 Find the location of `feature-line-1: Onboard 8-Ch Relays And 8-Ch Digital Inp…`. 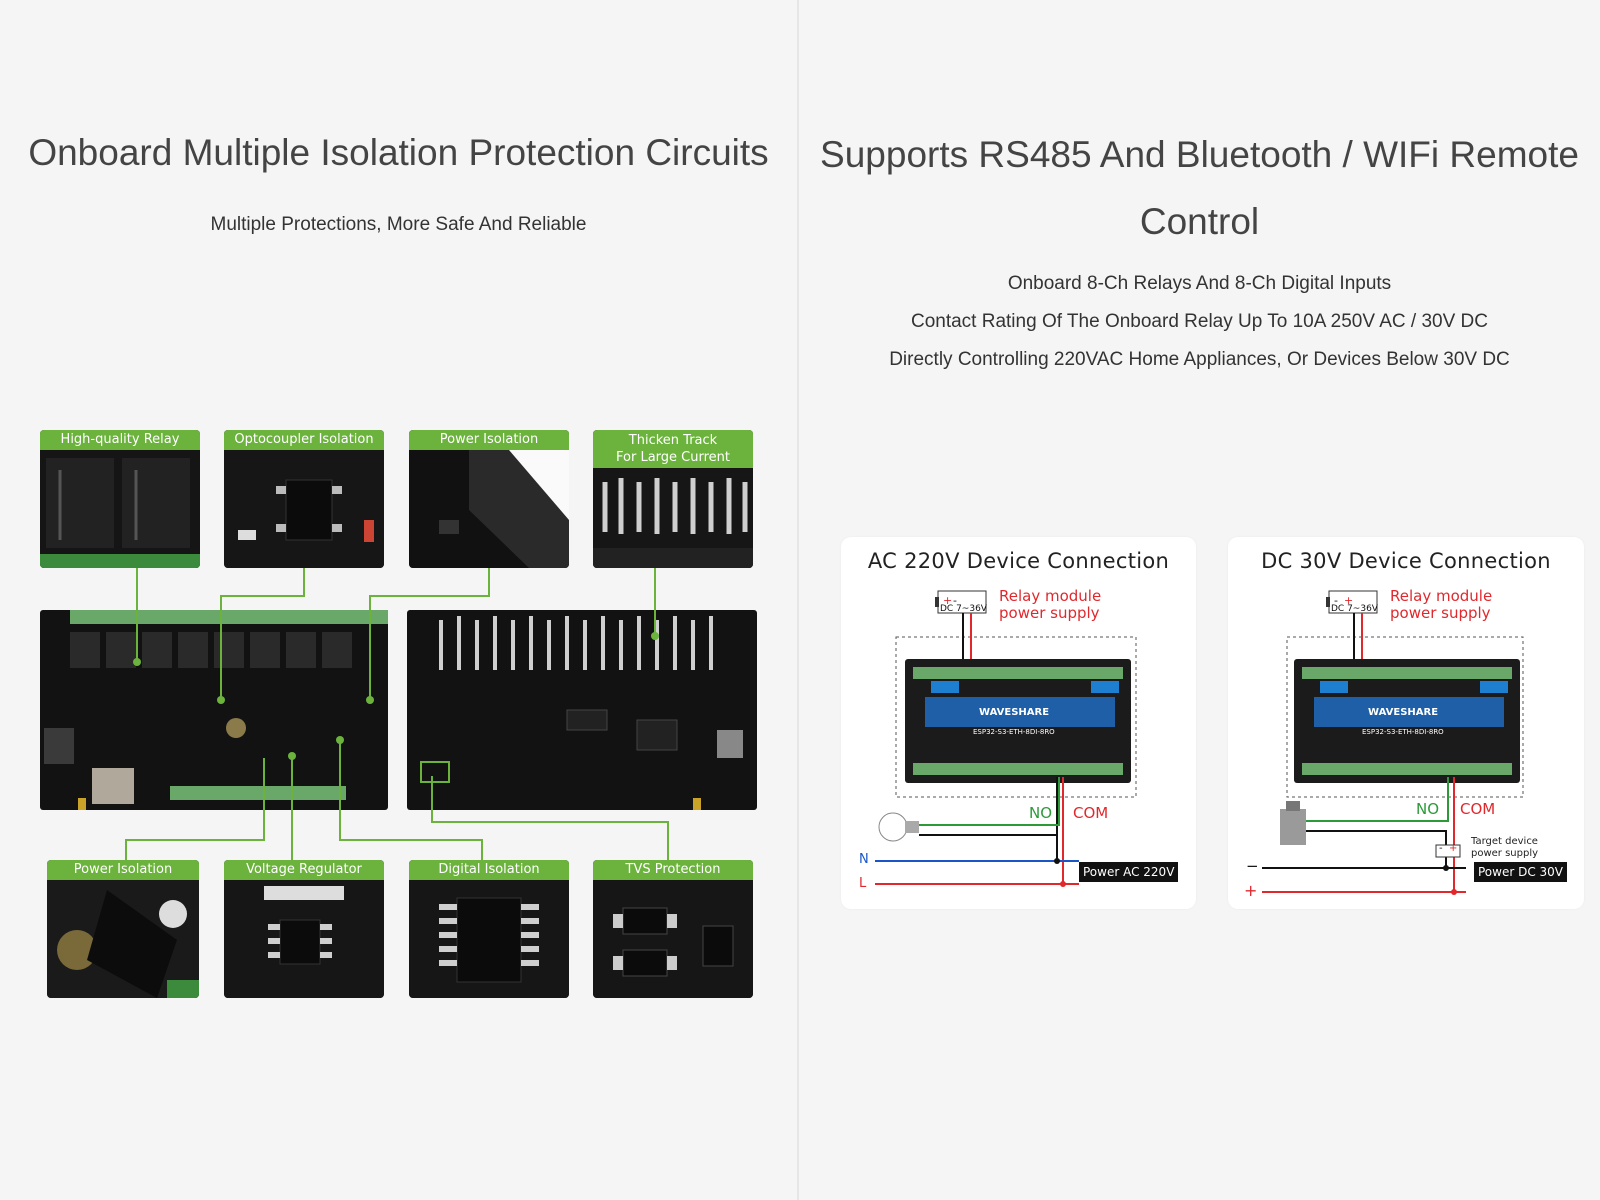

feature-line-1: Onboard 8-Ch Relays And 8-Ch Digital Inp… is located at coordinates (1199, 283).